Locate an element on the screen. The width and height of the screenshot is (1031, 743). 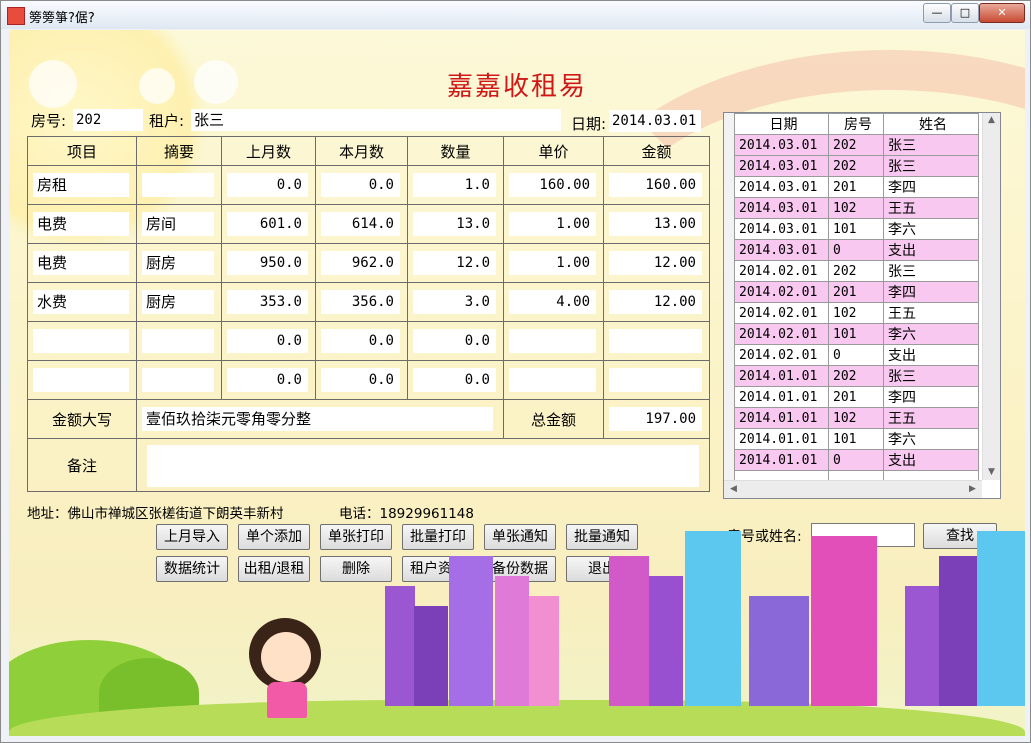
item-input: 房租 is located at coordinates (81, 185).